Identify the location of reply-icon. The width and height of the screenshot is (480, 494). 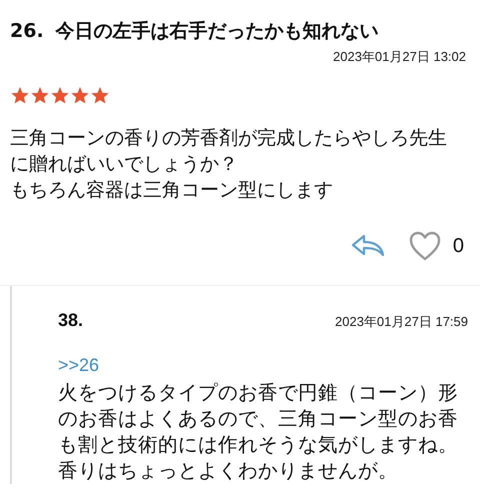
(367, 246).